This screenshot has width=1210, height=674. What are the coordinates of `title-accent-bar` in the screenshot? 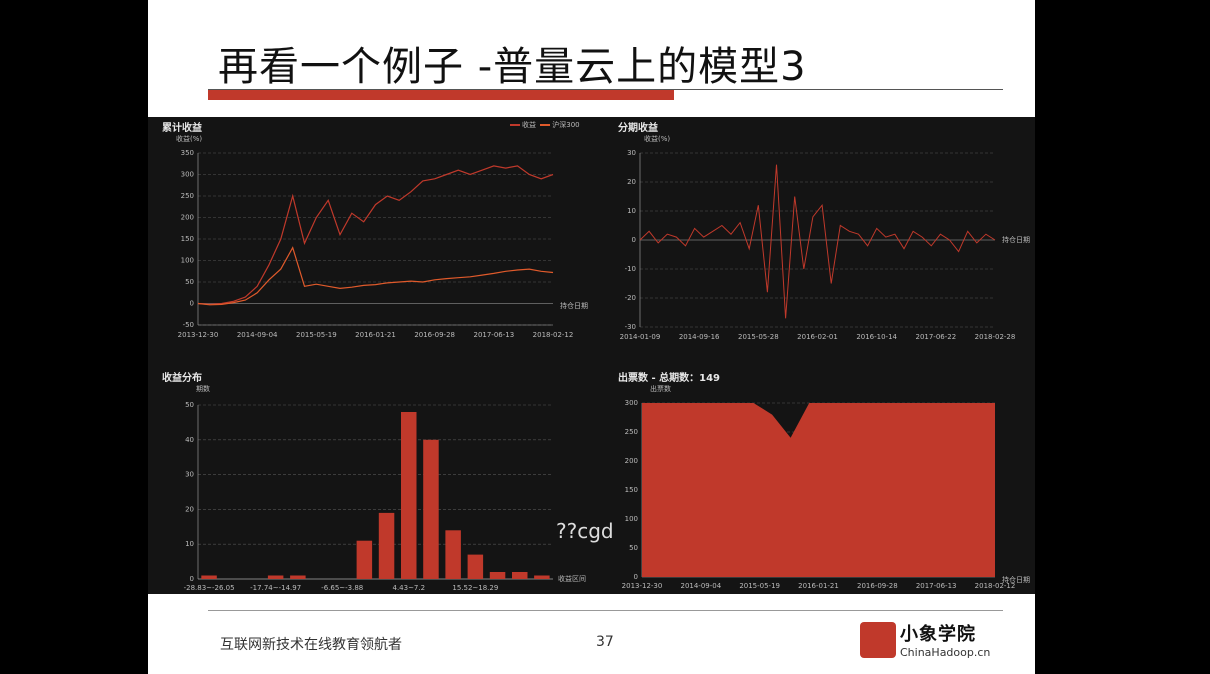 It's located at (441, 95).